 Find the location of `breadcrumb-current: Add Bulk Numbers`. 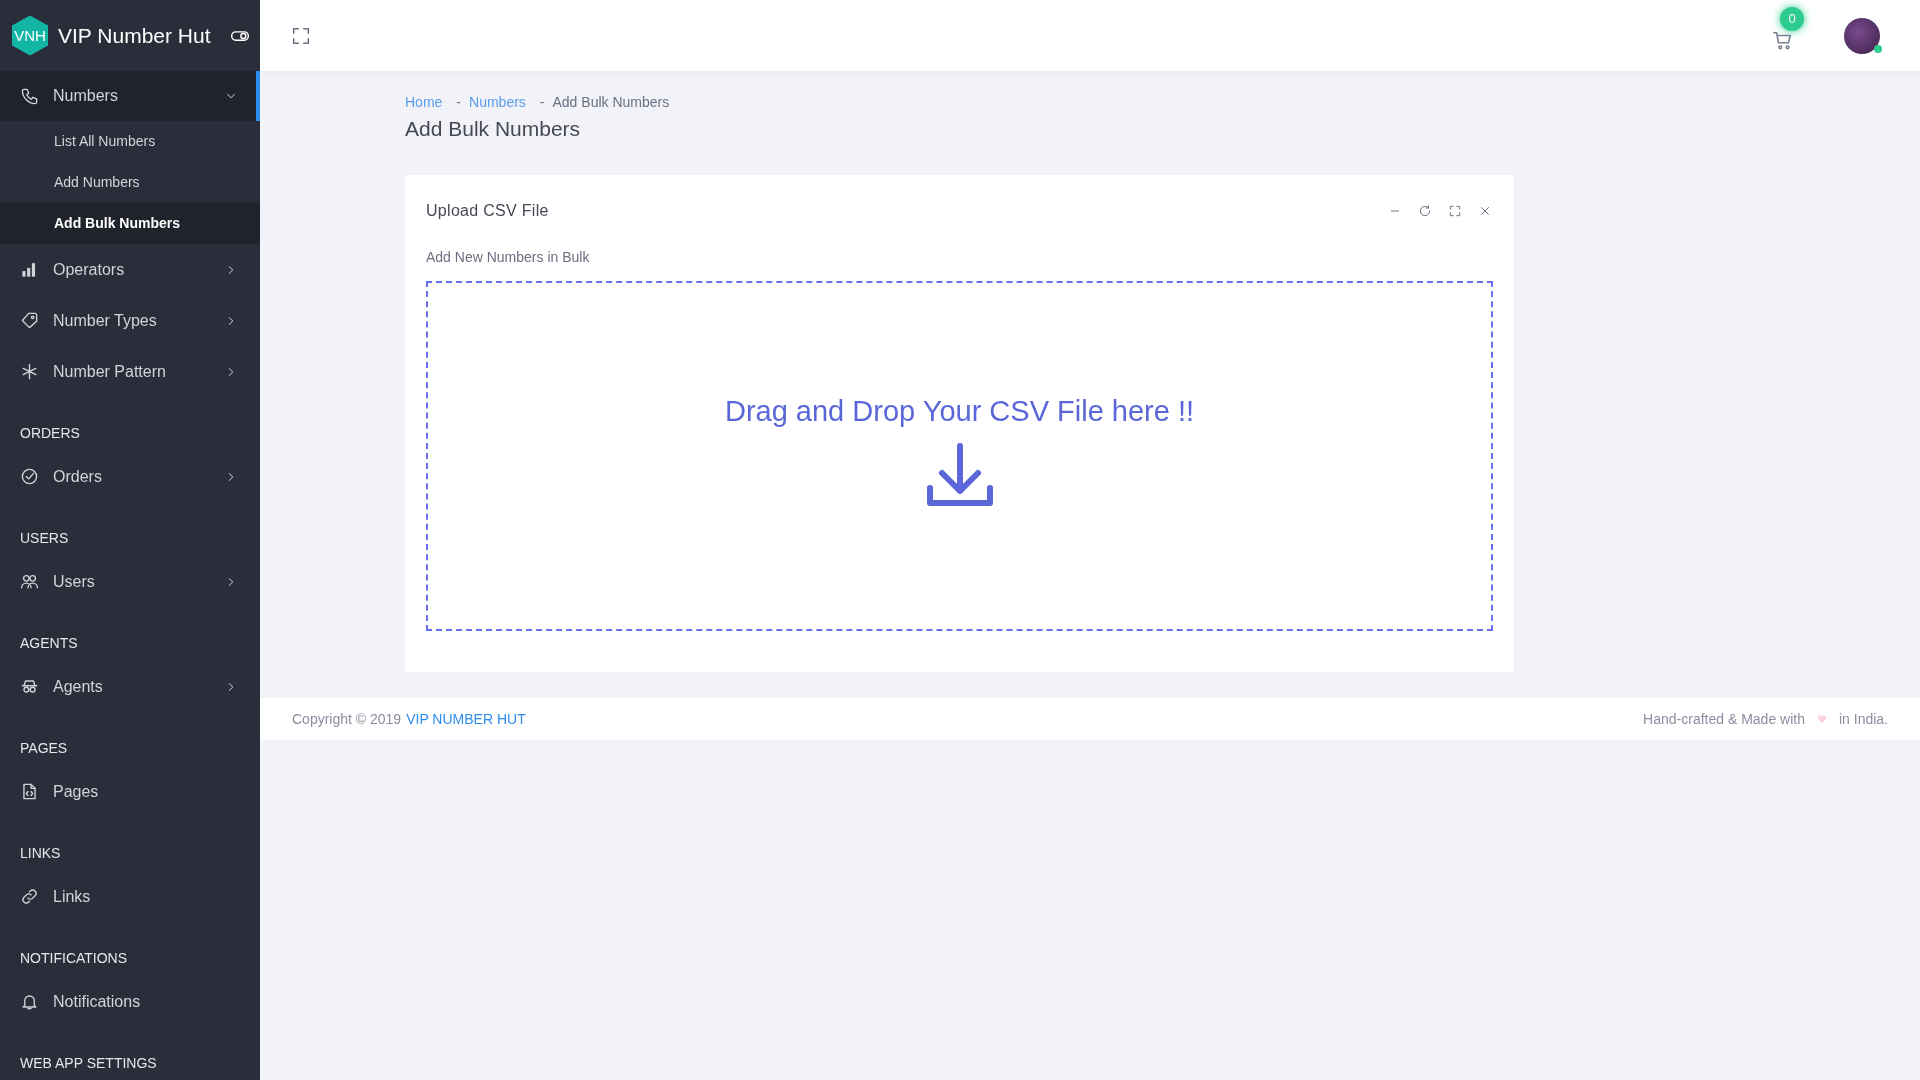

breadcrumb-current: Add Bulk Numbers is located at coordinates (611, 102).